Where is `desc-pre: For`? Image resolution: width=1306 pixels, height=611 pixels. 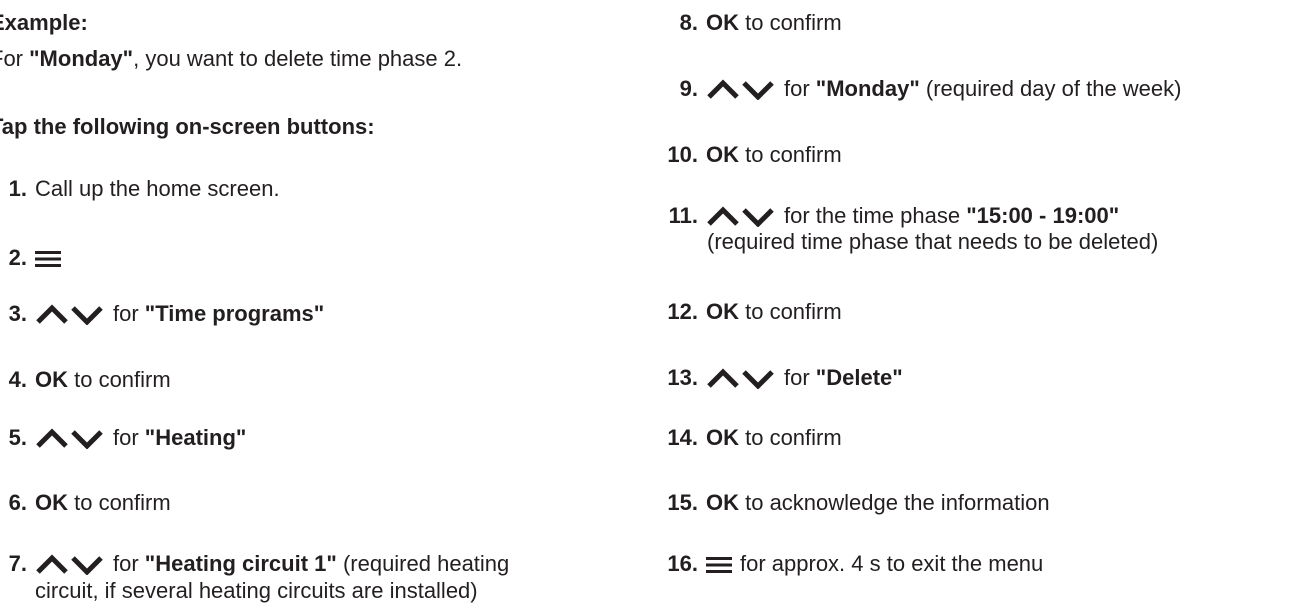
desc-pre: For is located at coordinates (11, 58).